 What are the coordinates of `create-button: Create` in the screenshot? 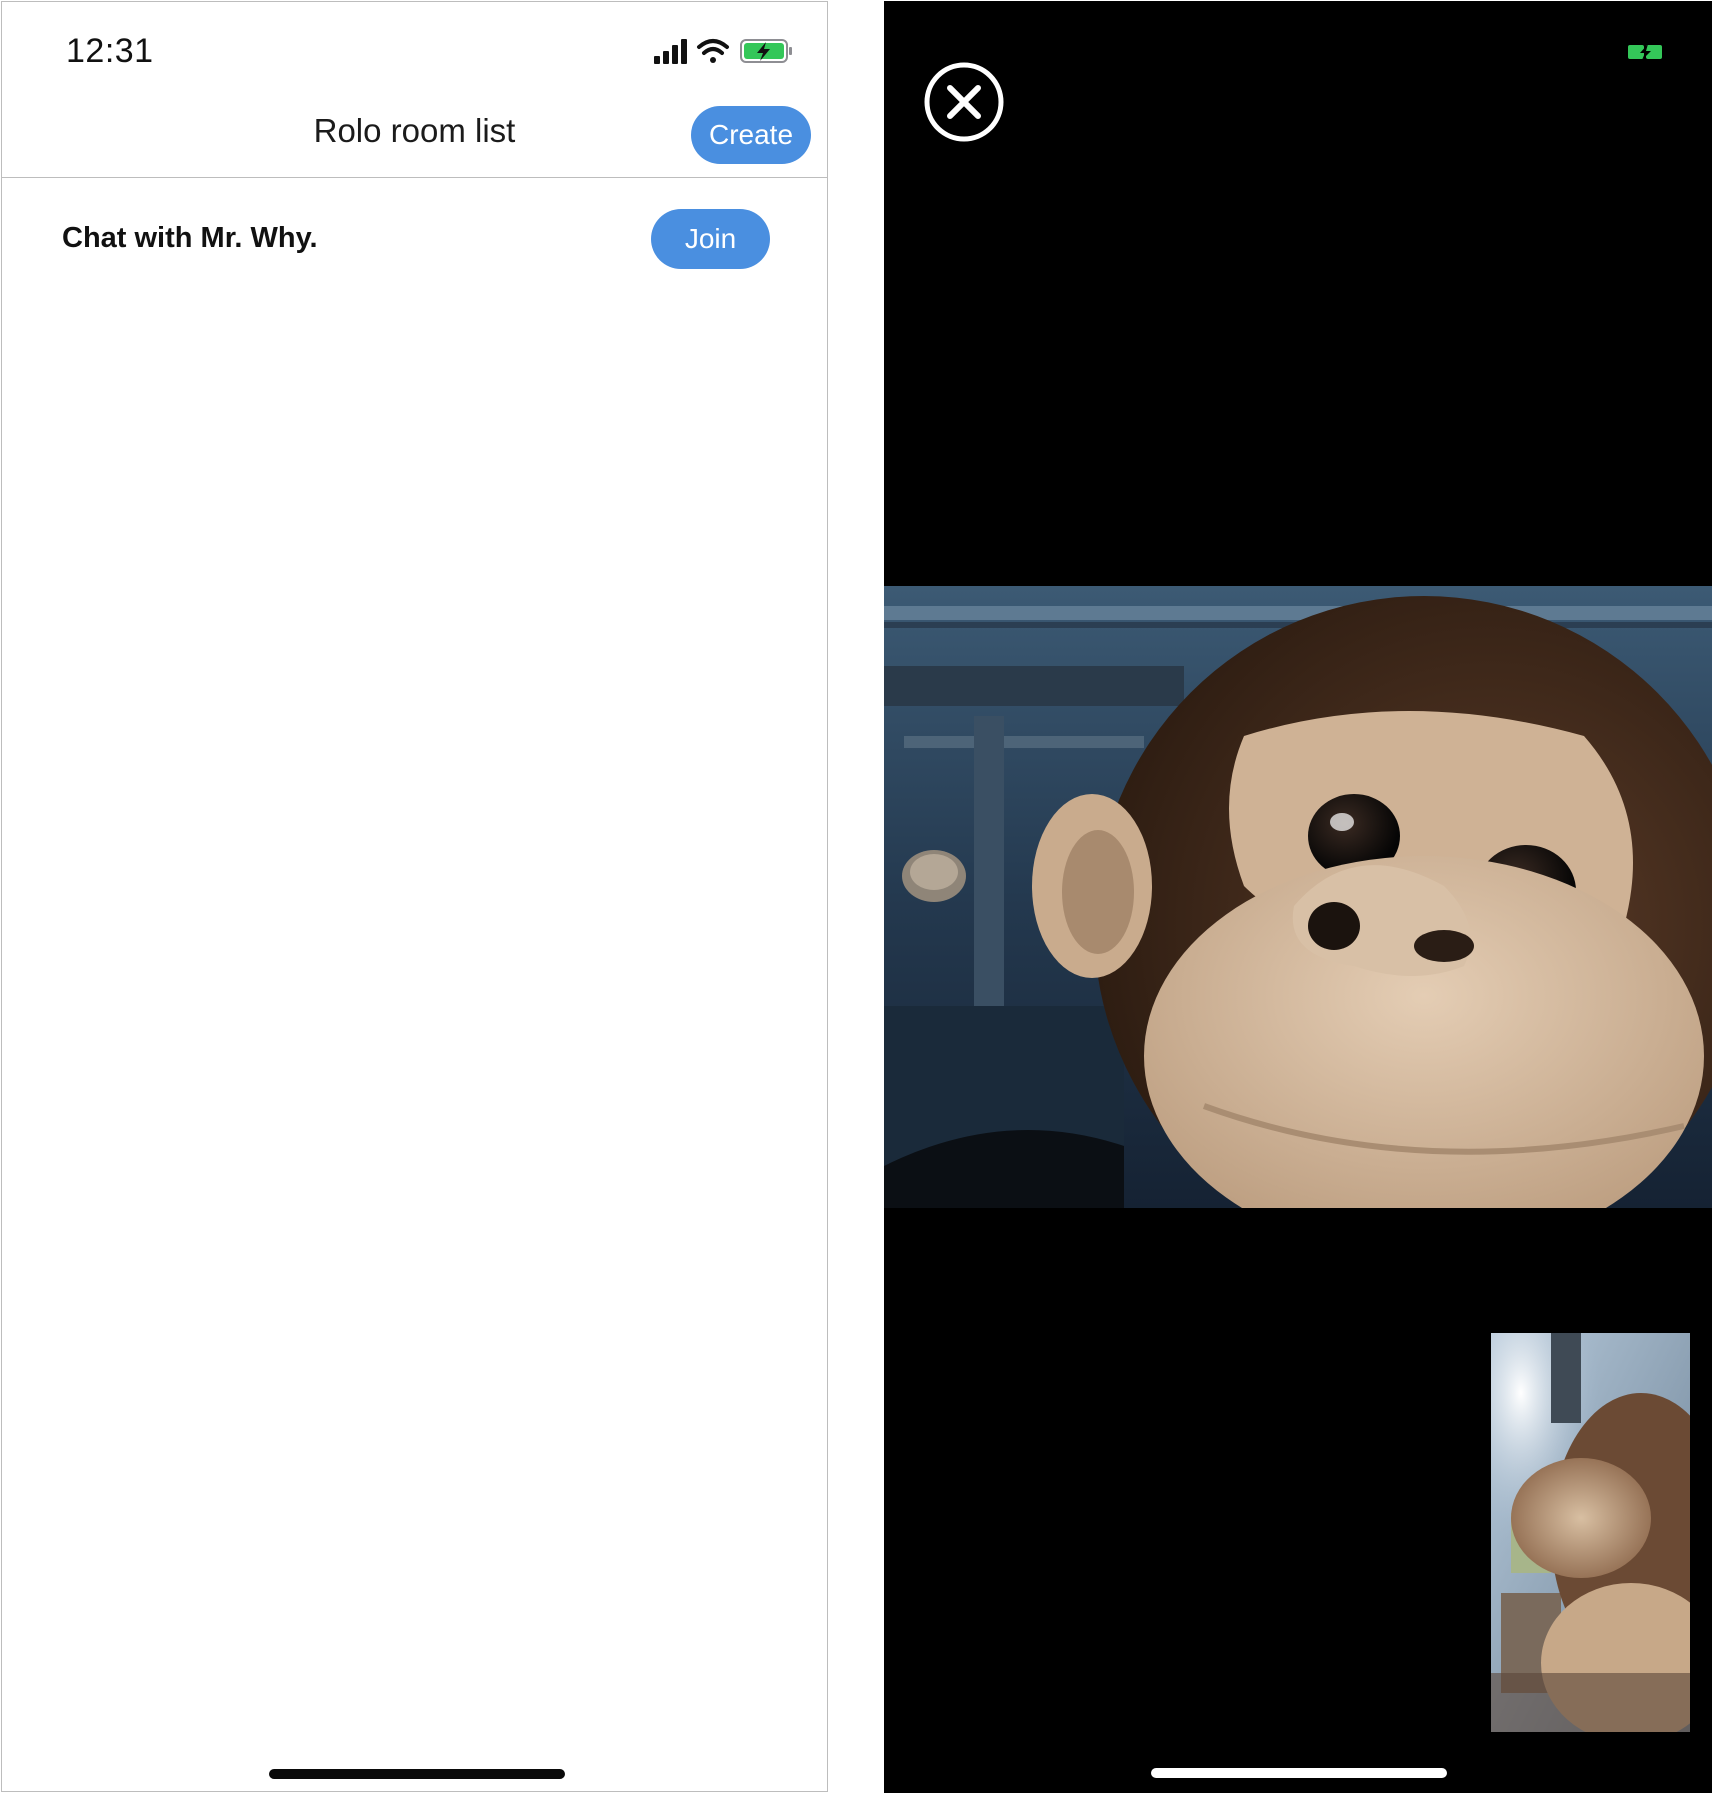 It's located at (751, 135).